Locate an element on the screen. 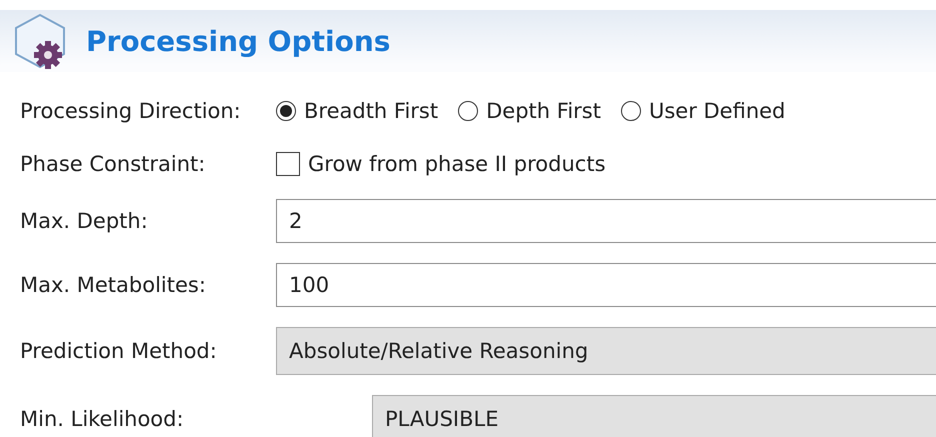  radio-option: Depth First is located at coordinates (529, 111).